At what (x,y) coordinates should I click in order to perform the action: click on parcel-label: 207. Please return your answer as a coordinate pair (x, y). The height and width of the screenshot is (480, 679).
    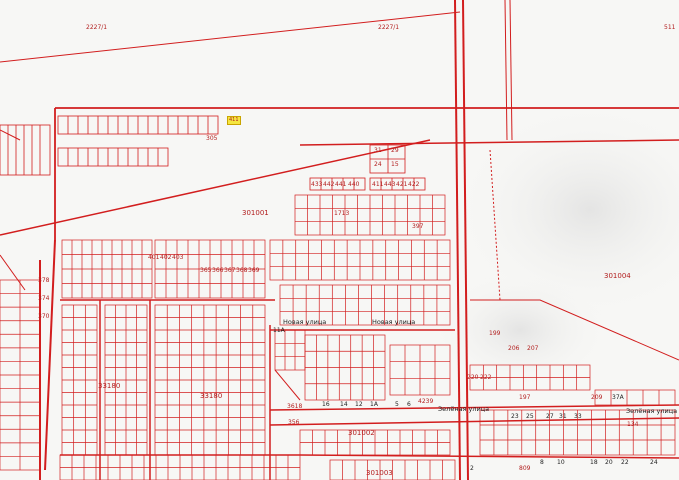
    Looking at the image, I should click on (532, 349).